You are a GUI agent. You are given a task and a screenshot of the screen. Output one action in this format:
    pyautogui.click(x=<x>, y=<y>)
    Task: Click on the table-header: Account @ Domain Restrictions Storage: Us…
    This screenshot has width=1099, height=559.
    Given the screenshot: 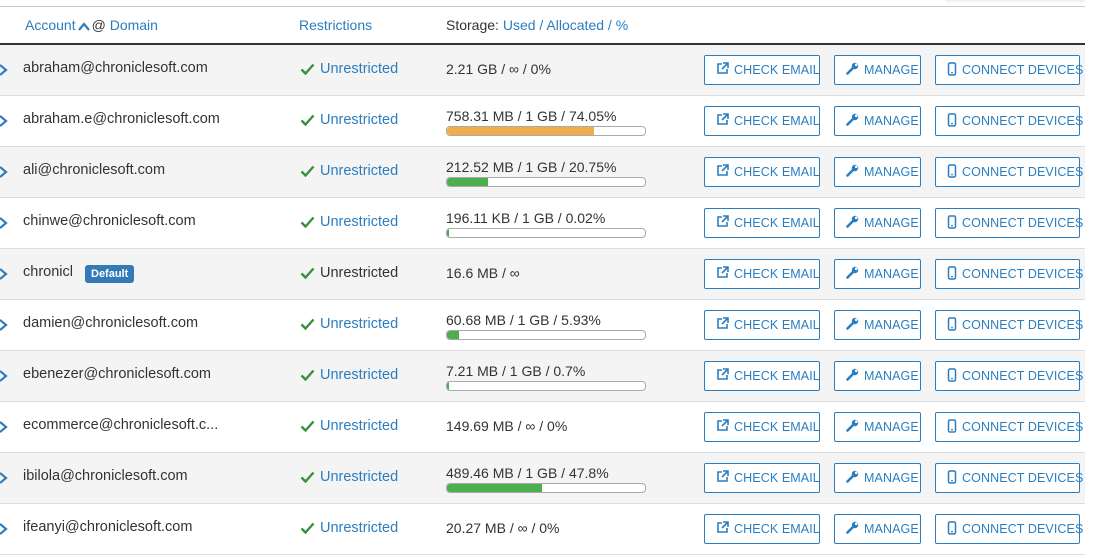 What is the action you would take?
    pyautogui.click(x=542, y=26)
    